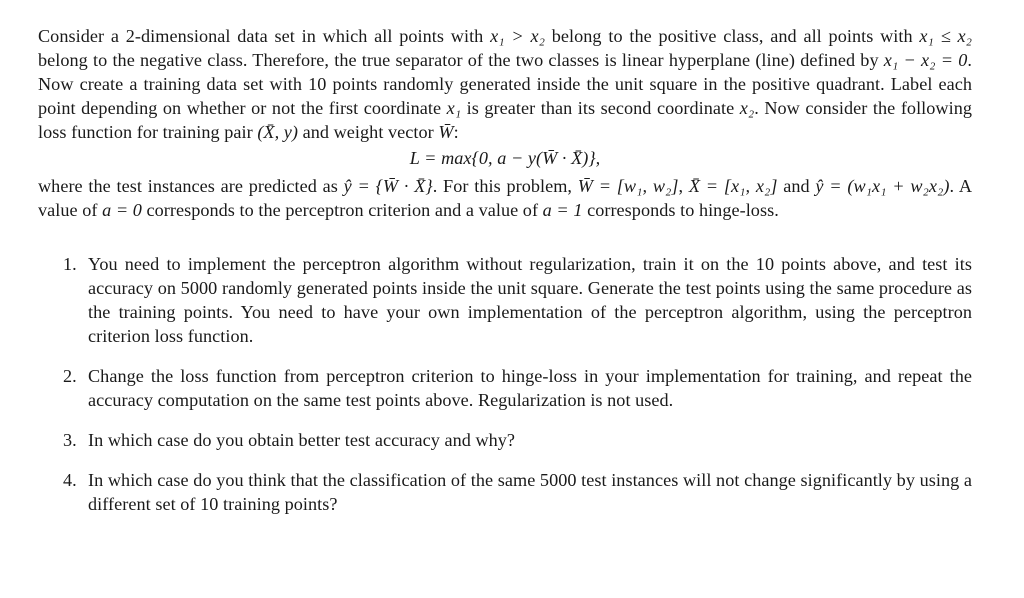 The height and width of the screenshot is (598, 1024). What do you see at coordinates (882, 186) in the screenshot?
I see `math-yhat-expression: ŷ = (w₁x₁ + w₂x₂)` at bounding box center [882, 186].